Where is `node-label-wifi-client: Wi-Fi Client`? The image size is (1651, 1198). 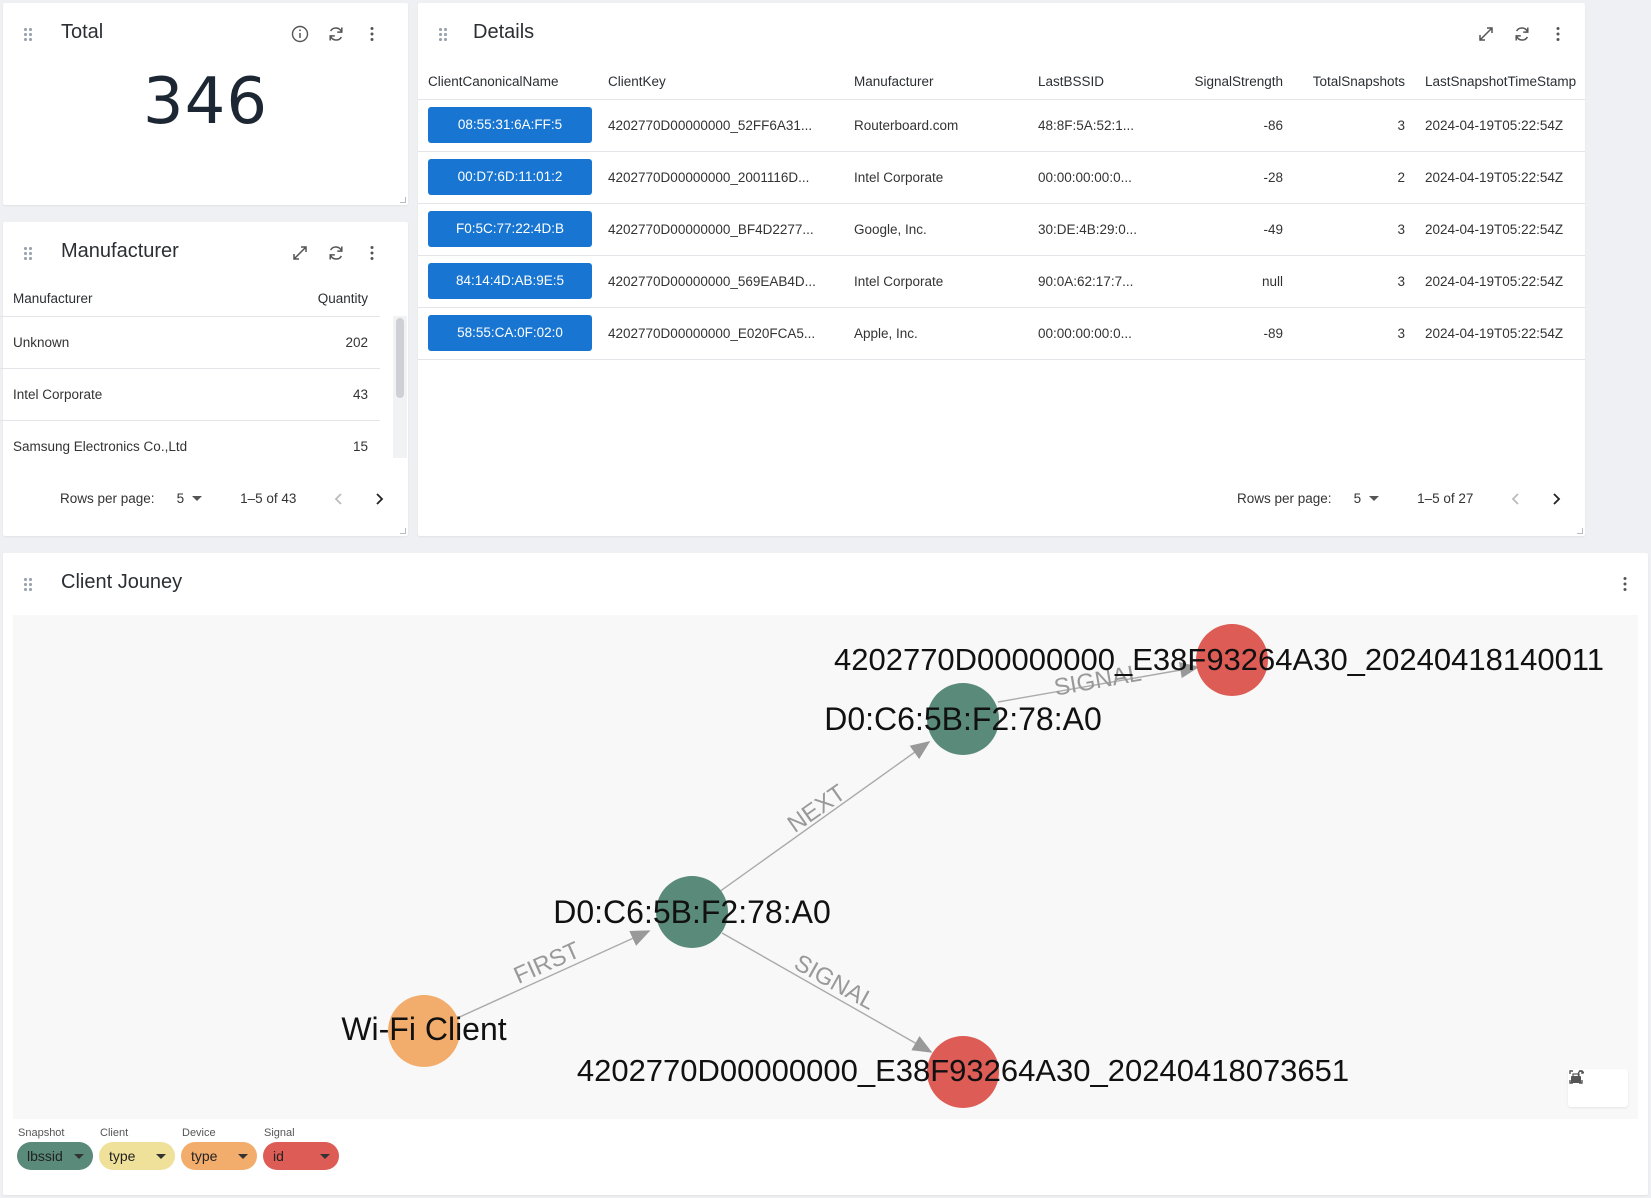 node-label-wifi-client: Wi-Fi Client is located at coordinates (423, 1029).